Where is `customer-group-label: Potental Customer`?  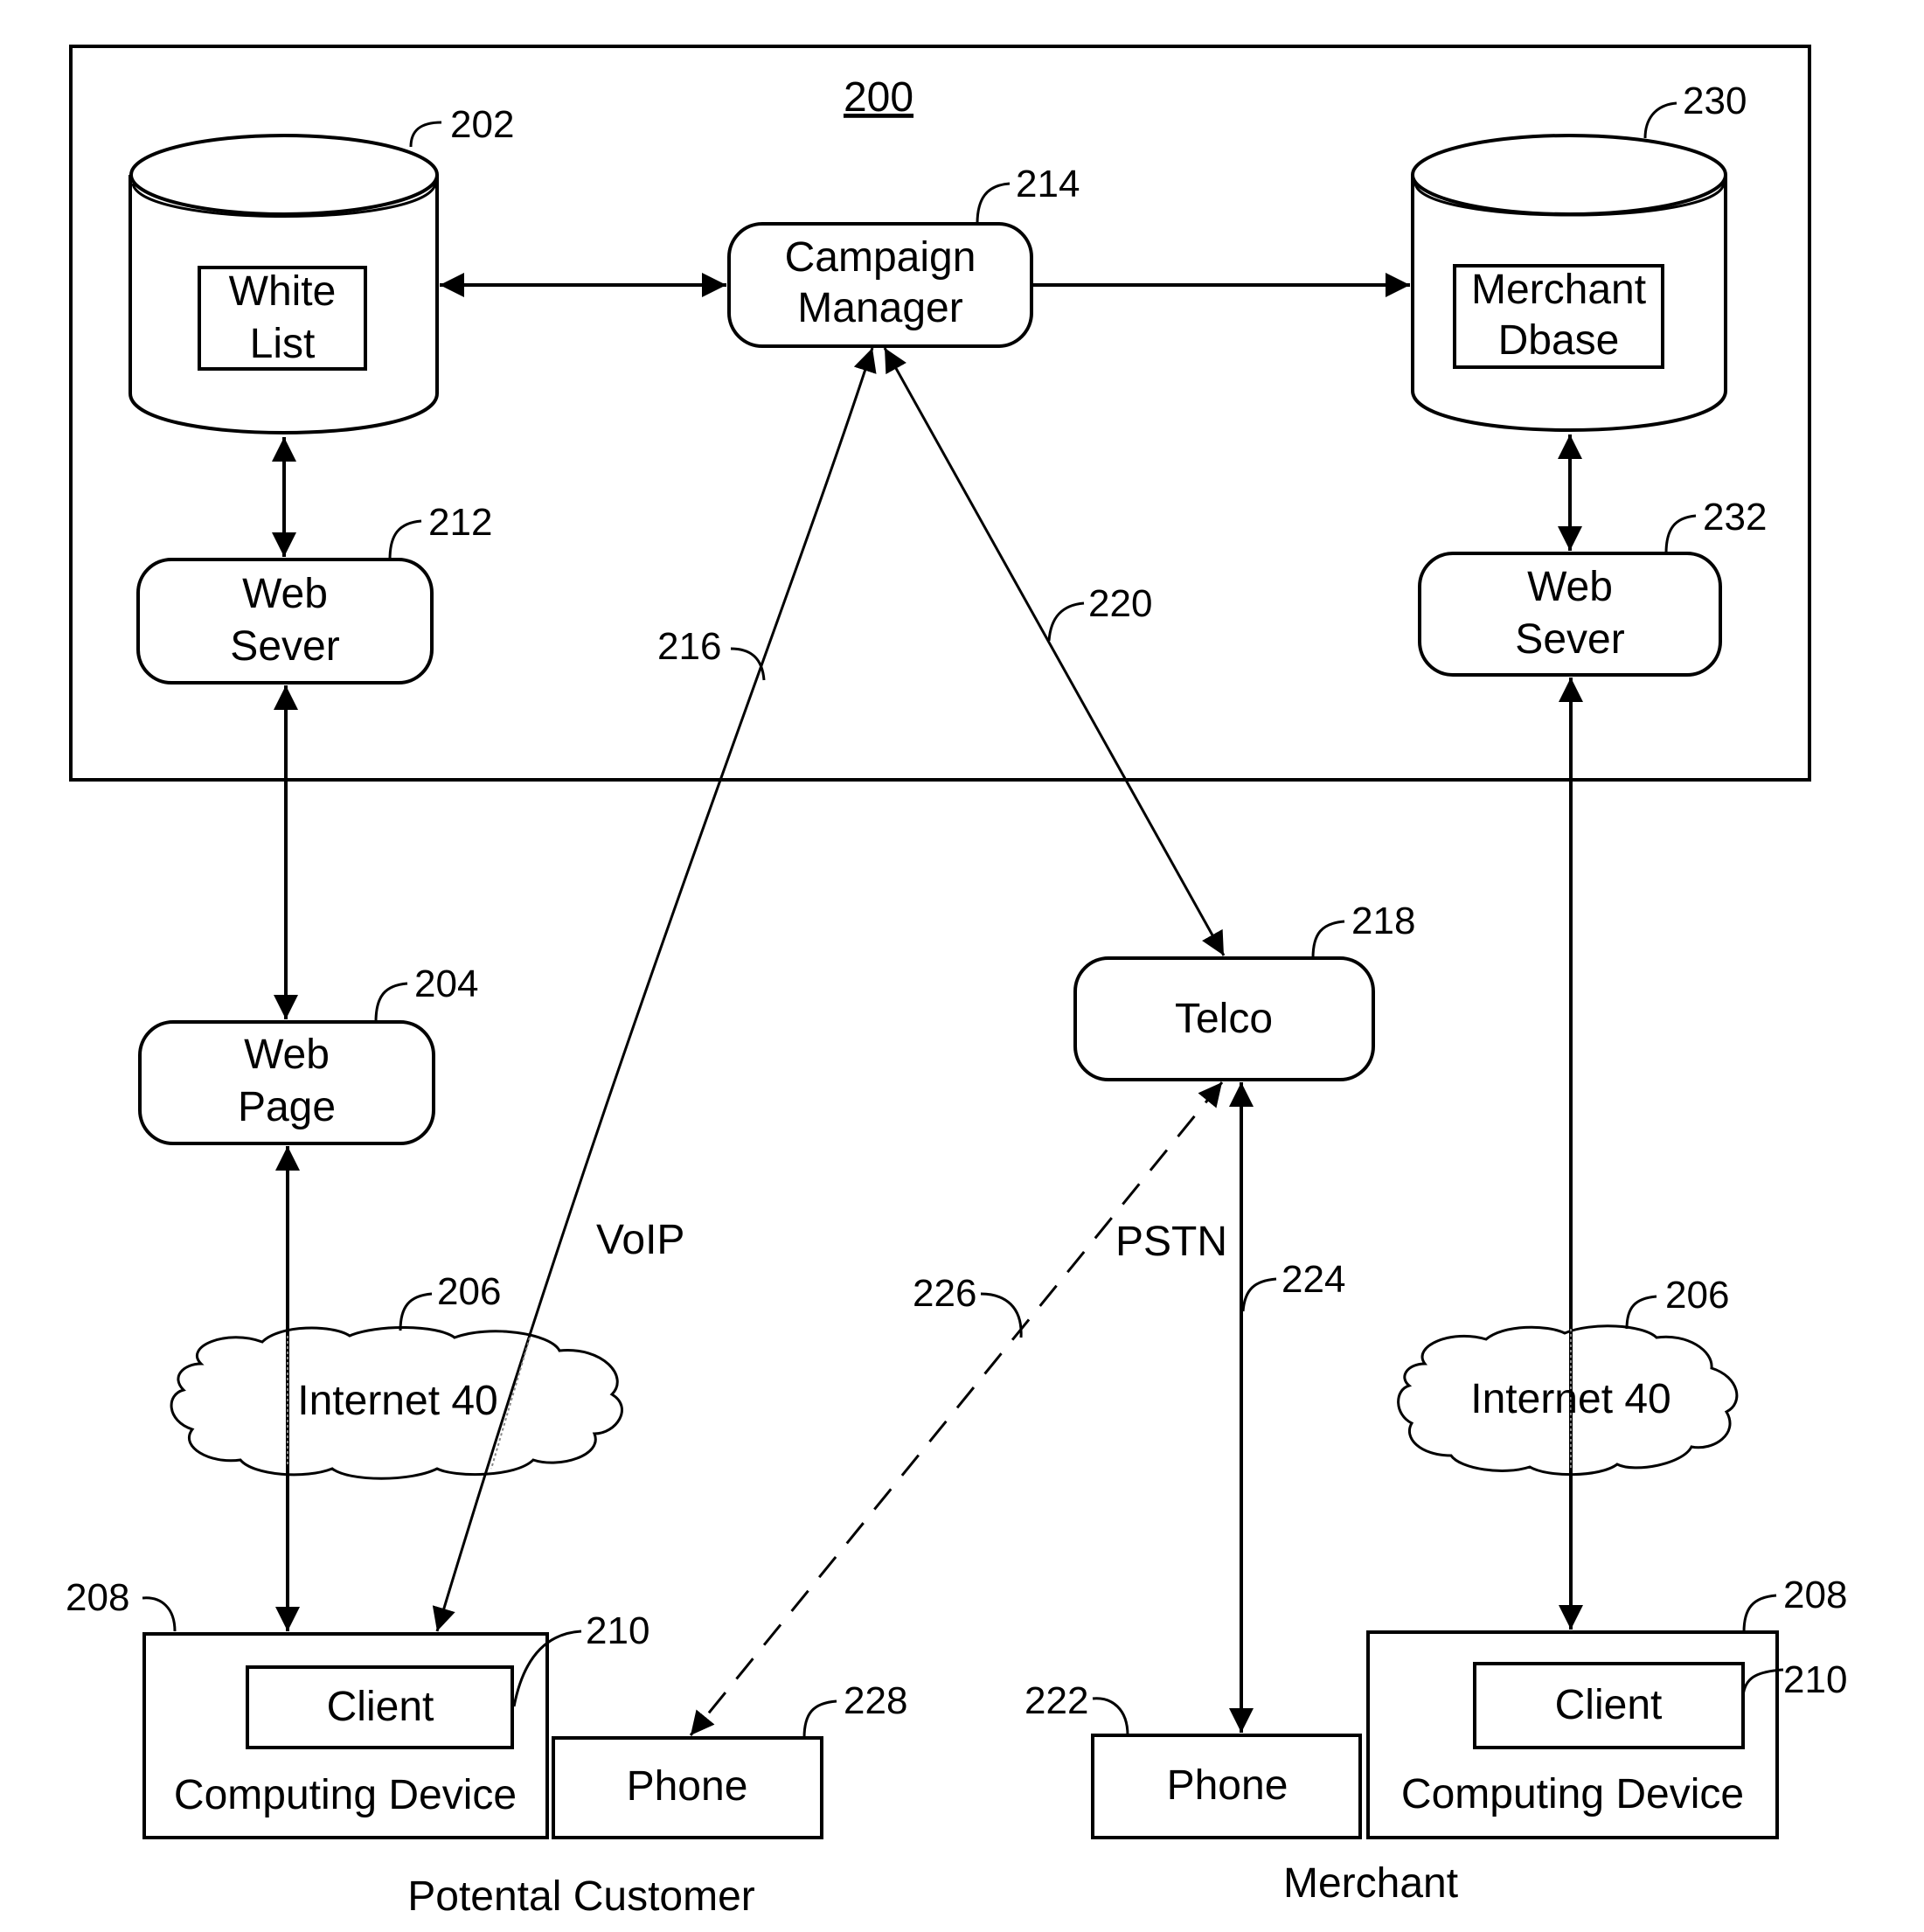
customer-group-label: Potental Customer is located at coordinates (581, 1896).